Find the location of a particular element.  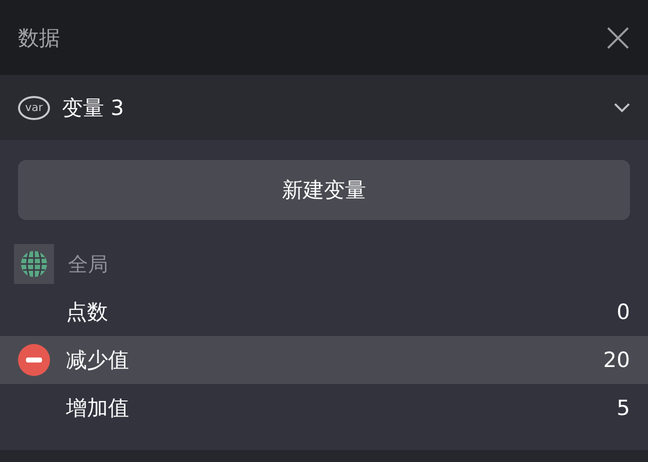

variable-label: 点数 is located at coordinates (87, 312).